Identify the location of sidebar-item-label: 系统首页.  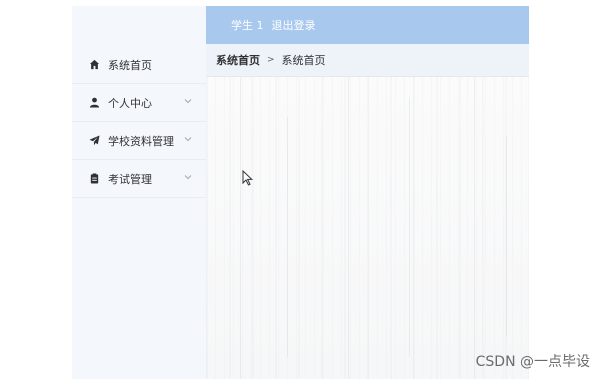
(130, 65).